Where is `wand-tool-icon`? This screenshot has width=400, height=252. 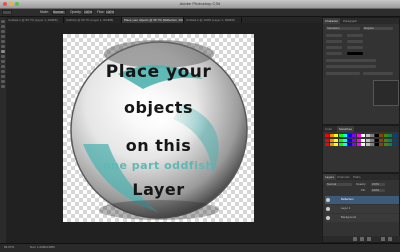
wand-tool-icon is located at coordinates (3, 36).